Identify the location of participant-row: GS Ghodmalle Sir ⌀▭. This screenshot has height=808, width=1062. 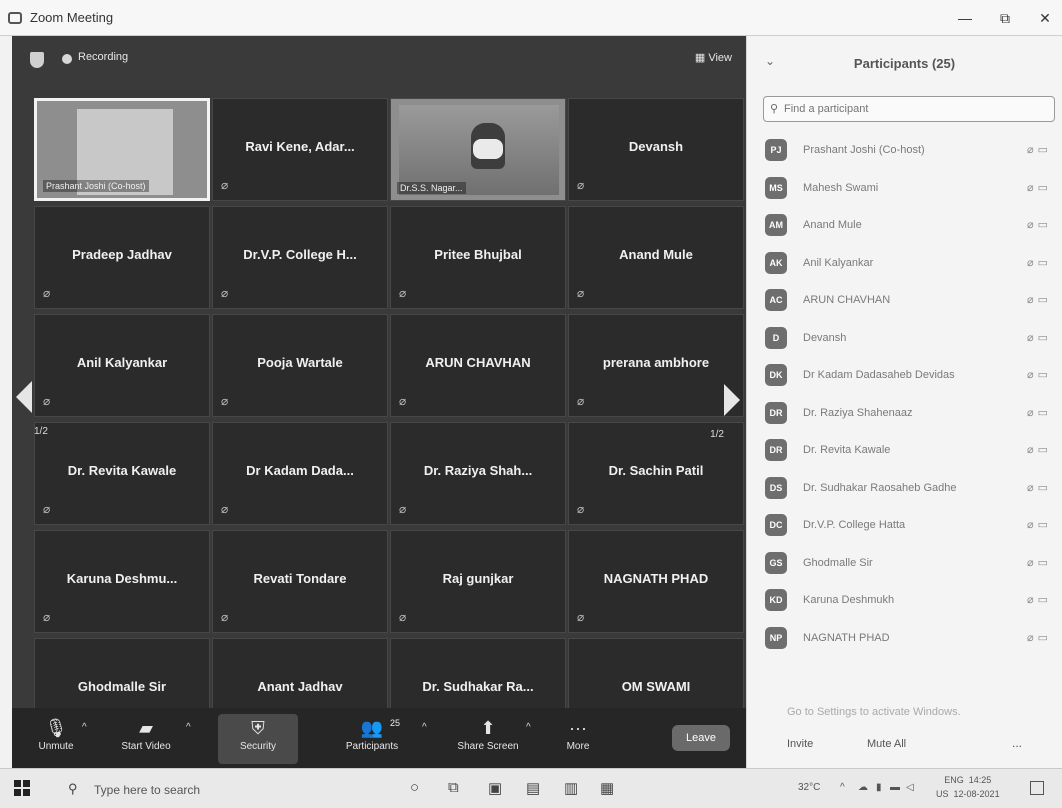
(904, 565).